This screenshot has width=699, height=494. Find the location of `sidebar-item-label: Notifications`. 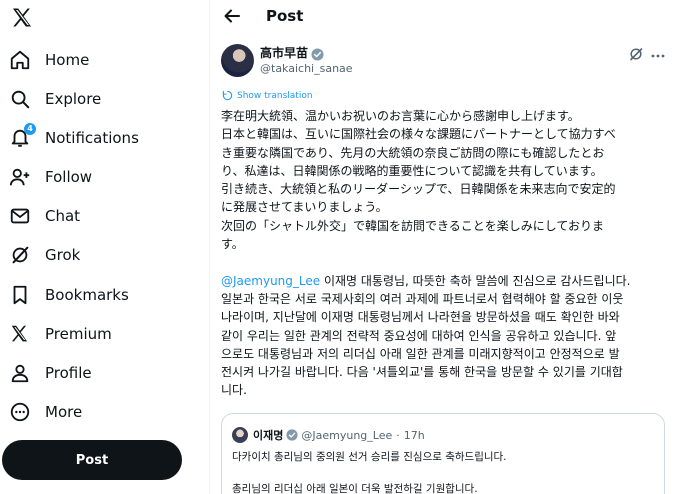

sidebar-item-label: Notifications is located at coordinates (92, 138).